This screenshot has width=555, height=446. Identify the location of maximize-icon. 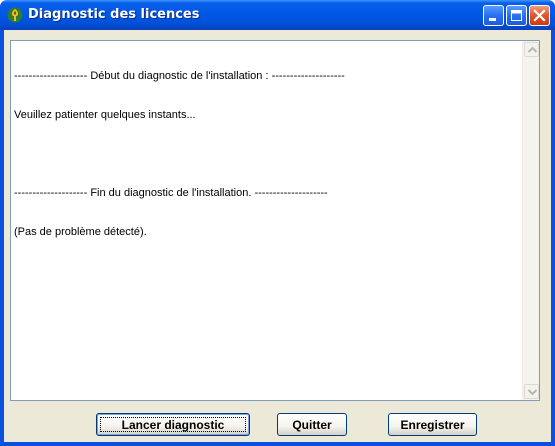
(516, 15).